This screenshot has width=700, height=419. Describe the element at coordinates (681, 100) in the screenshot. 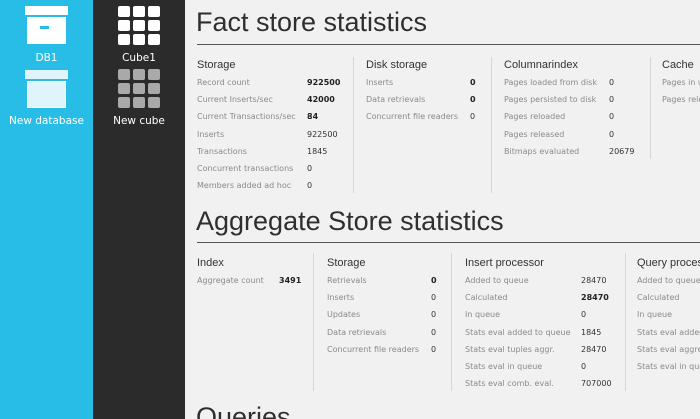

I see `stat-label: Pages rele` at that location.